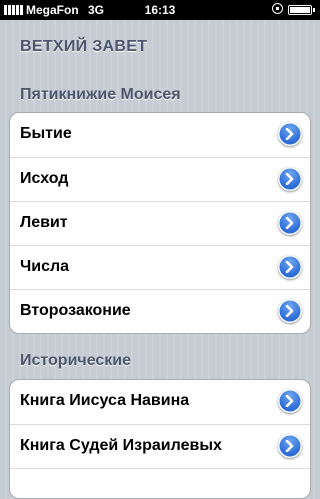  I want to click on battery-icon, so click(301, 10).